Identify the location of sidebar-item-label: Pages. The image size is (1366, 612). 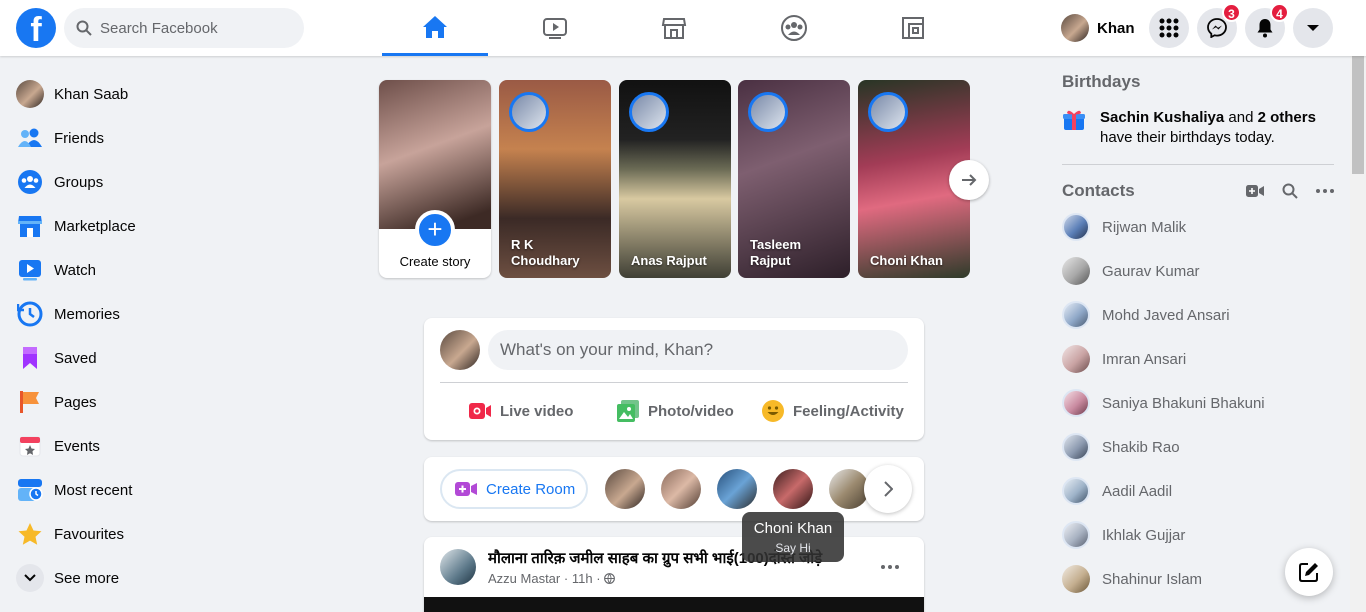
(75, 402).